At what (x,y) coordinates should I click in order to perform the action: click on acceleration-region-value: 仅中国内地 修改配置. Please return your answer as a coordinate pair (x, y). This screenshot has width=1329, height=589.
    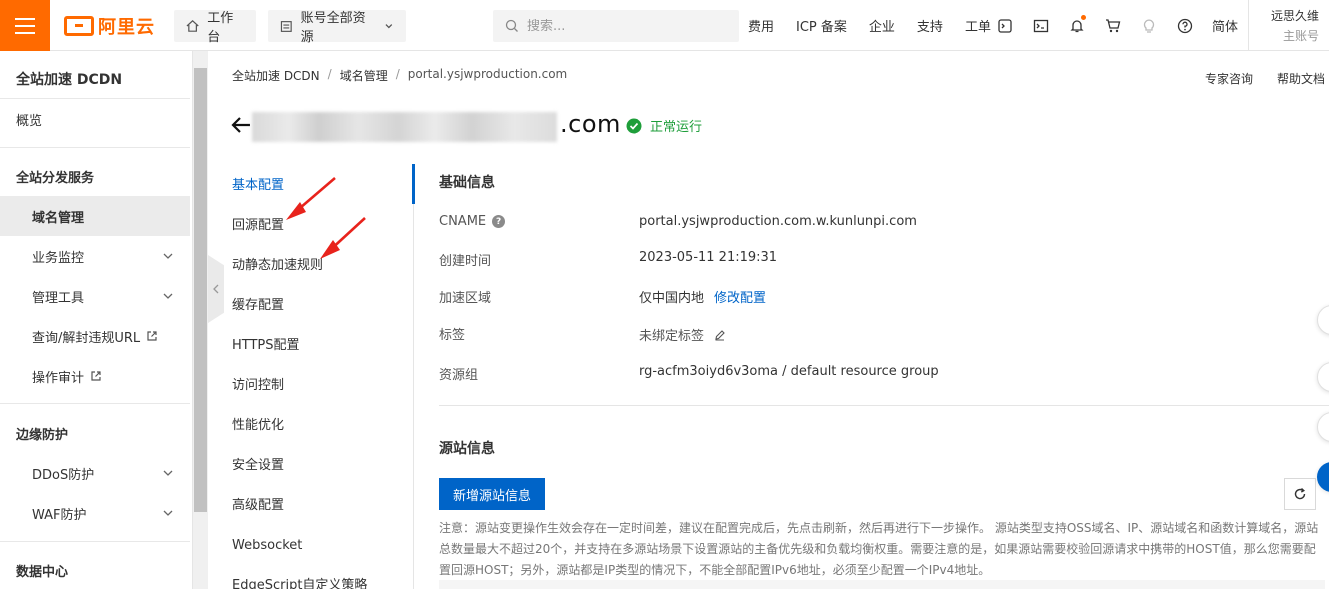
    Looking at the image, I should click on (702, 296).